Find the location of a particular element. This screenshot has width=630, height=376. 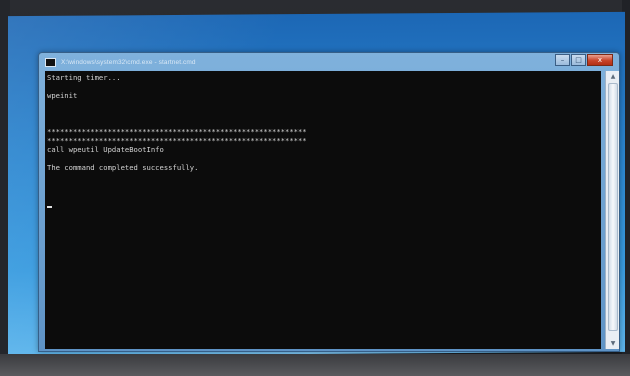

minimize-button: – is located at coordinates (562, 60).